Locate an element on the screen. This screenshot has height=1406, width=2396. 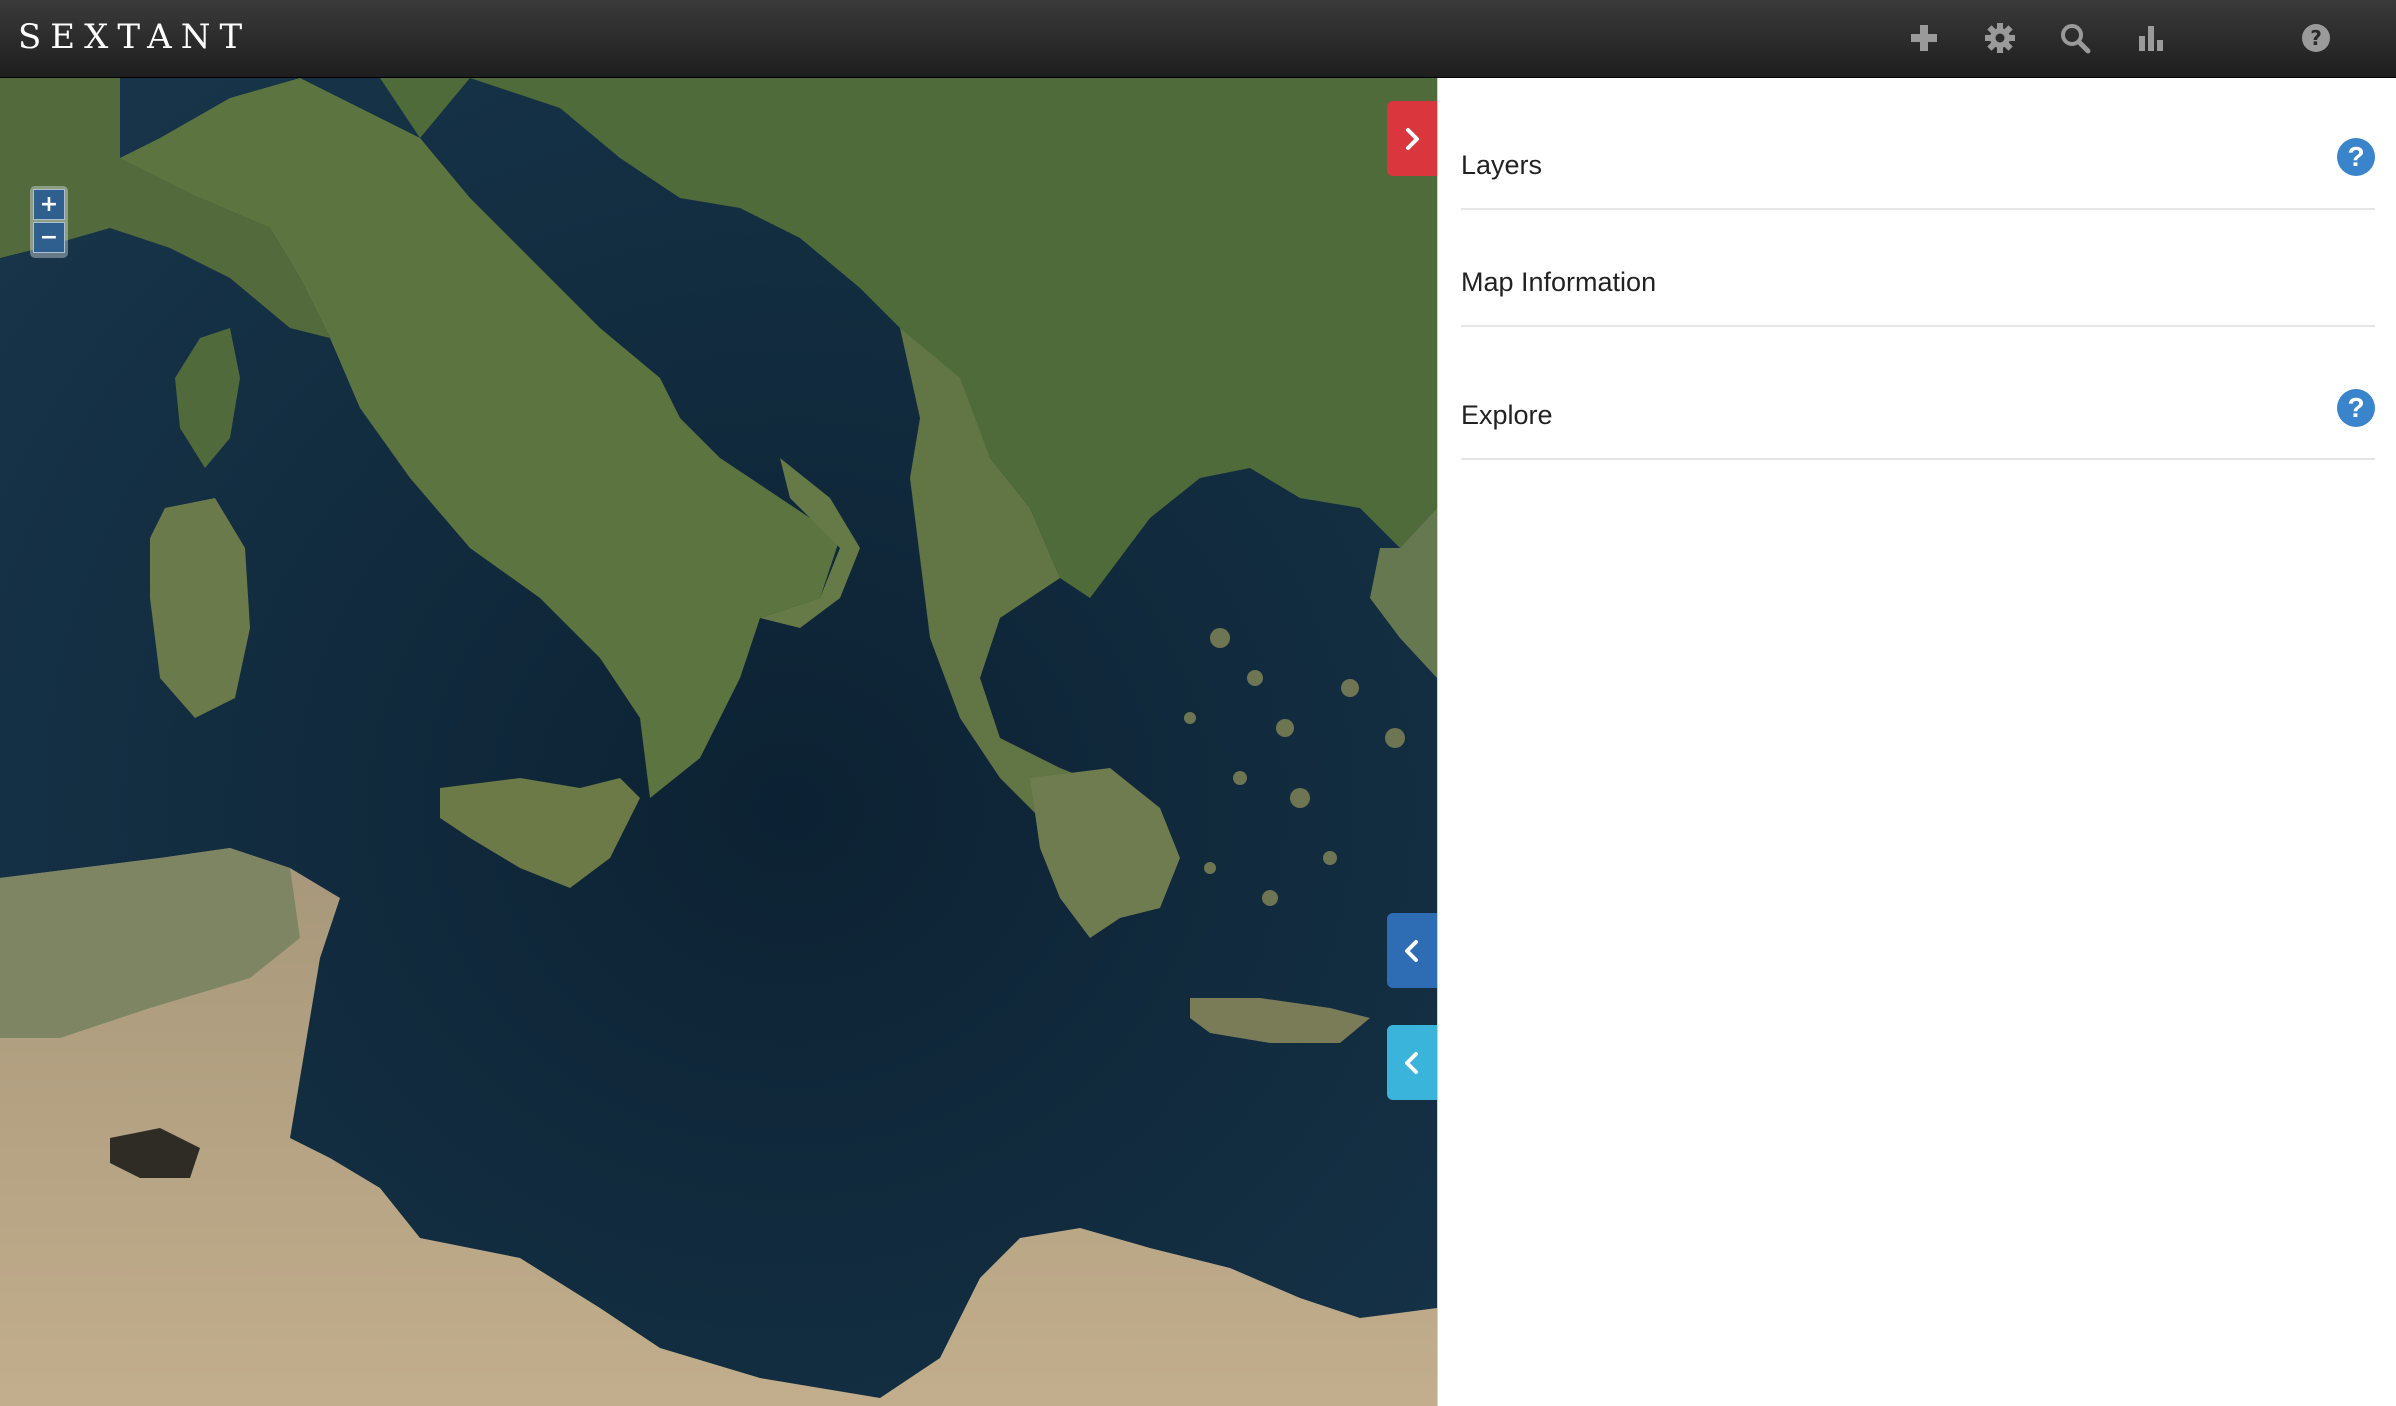
zoom-in-button: + is located at coordinates (49, 204).